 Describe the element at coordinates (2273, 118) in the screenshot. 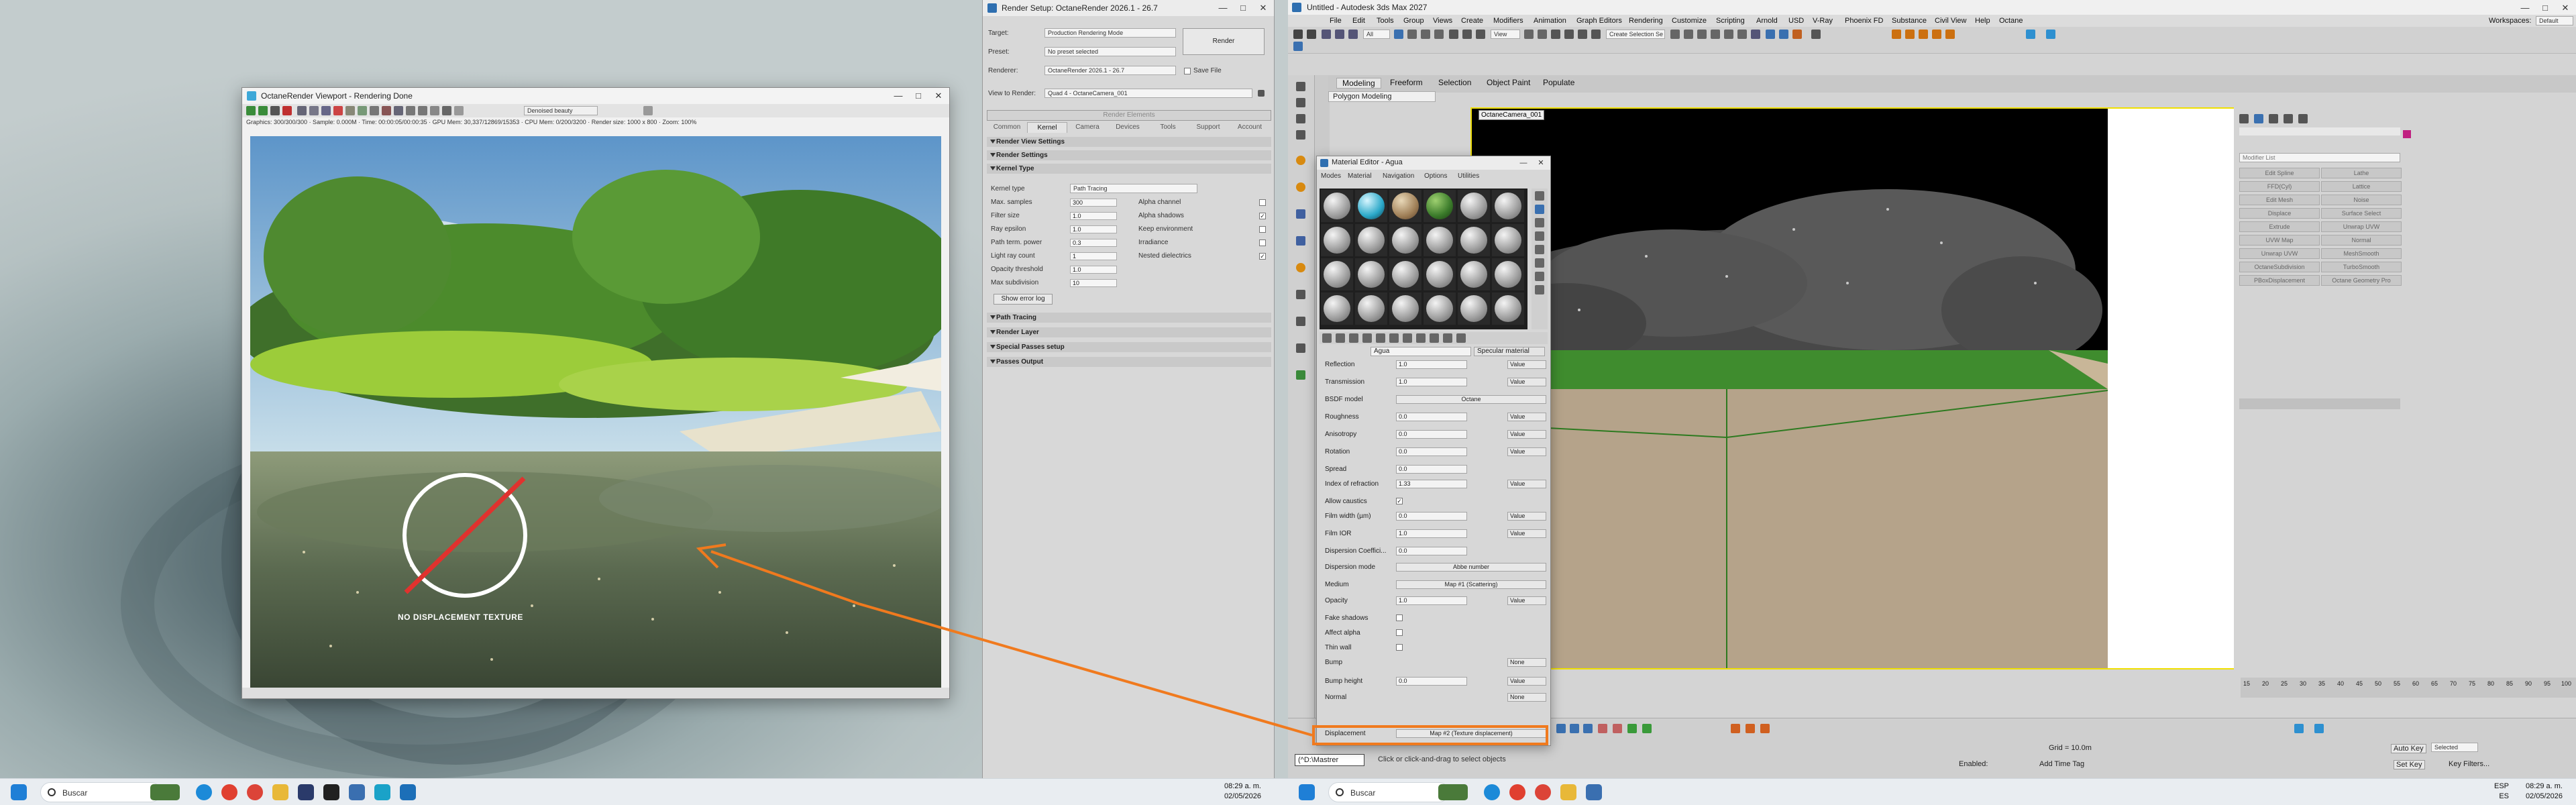

I see `cmd-hierarchy-icon` at that location.